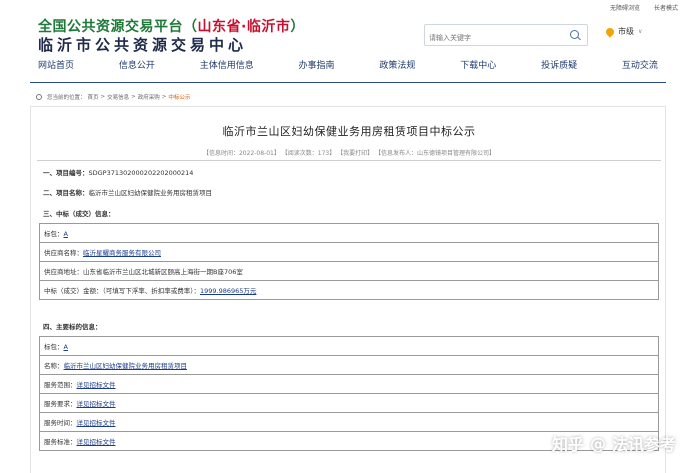 The width and height of the screenshot is (692, 473). Describe the element at coordinates (96, 385) in the screenshot. I see `service-scope-link: 详见招标文件` at that location.